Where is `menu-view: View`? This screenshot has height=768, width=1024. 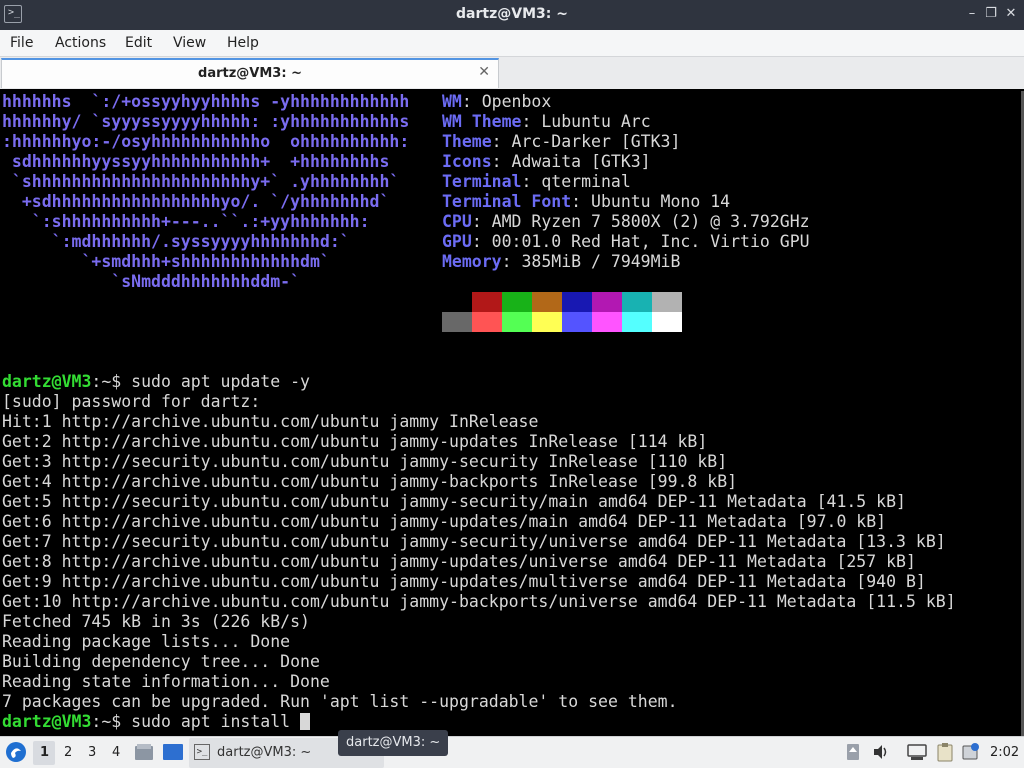 menu-view: View is located at coordinates (189, 43).